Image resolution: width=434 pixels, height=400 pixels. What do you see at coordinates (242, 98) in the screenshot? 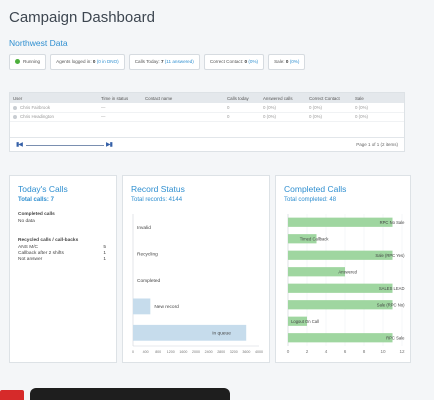
I see `column-header-calls-today: Calls today` at bounding box center [242, 98].